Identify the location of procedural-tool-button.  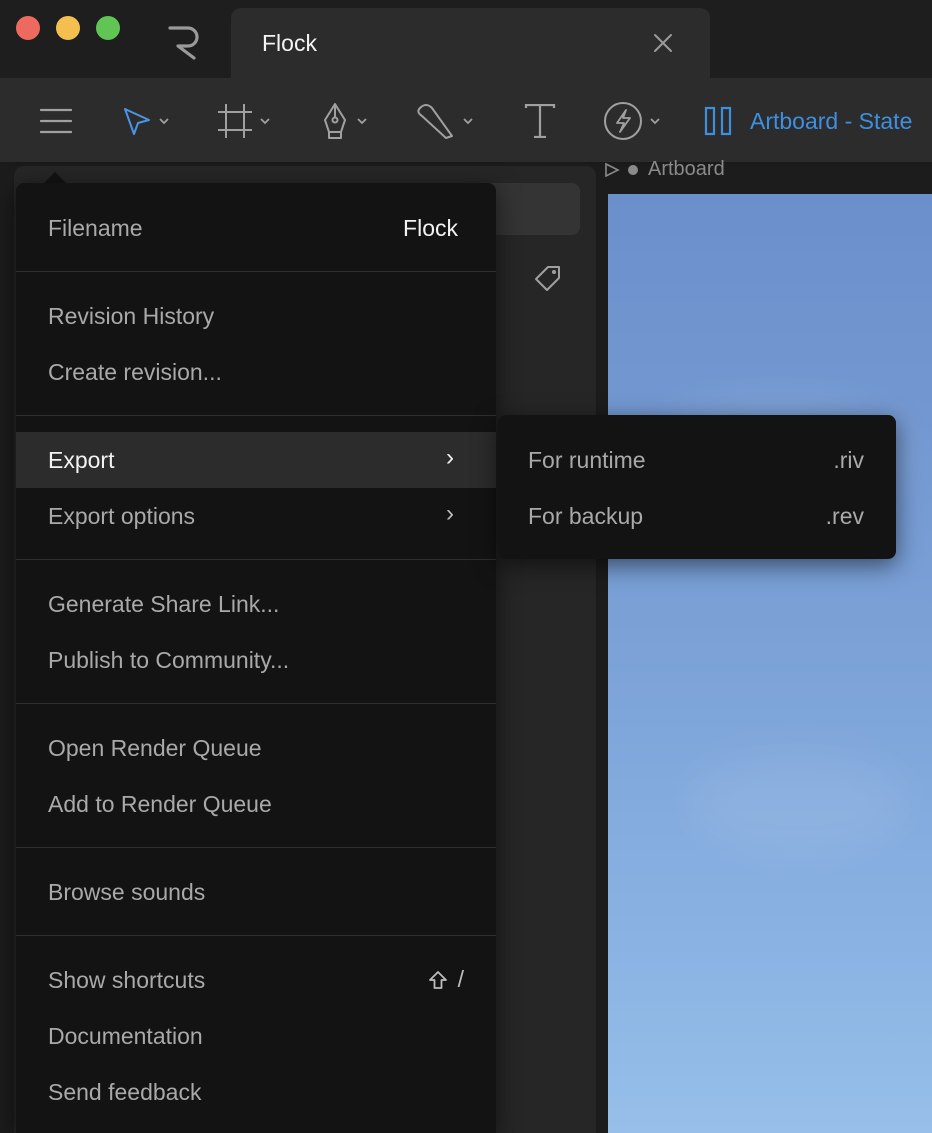
(445, 121).